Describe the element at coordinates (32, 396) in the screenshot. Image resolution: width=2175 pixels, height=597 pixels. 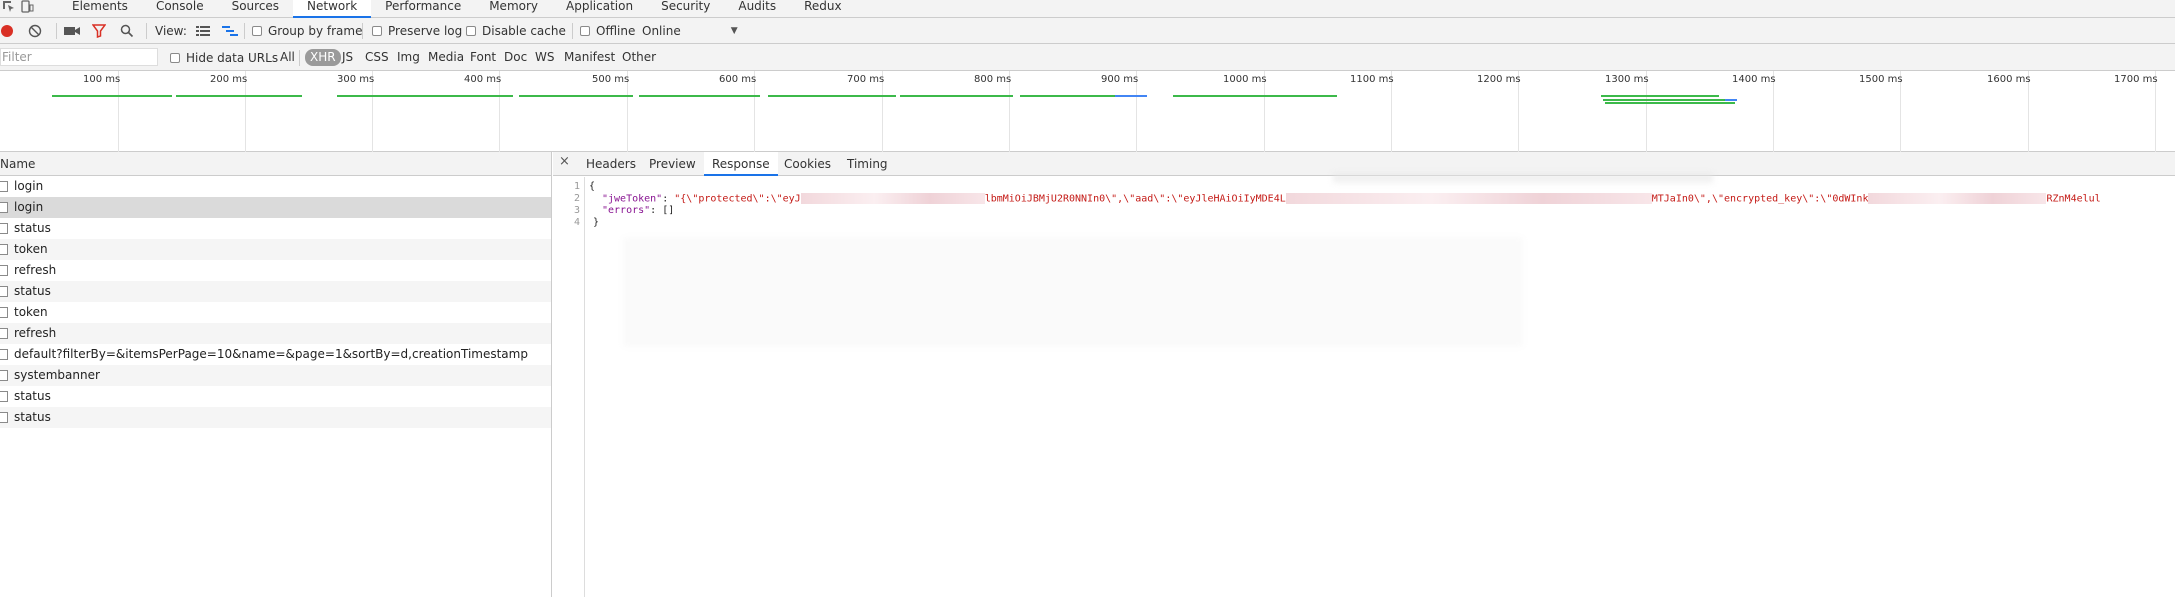
I see `request-name: status` at that location.